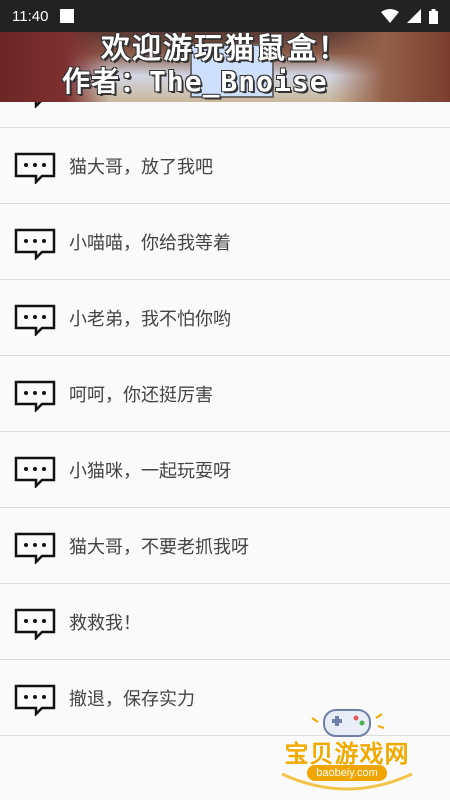  I want to click on list-item: 小猫咪，一起玩耍呀, so click(225, 470).